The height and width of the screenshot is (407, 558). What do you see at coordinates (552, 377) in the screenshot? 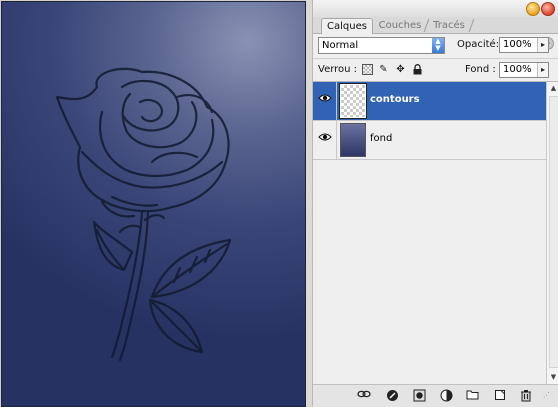
I see `scroll-down-icon: ▼` at bounding box center [552, 377].